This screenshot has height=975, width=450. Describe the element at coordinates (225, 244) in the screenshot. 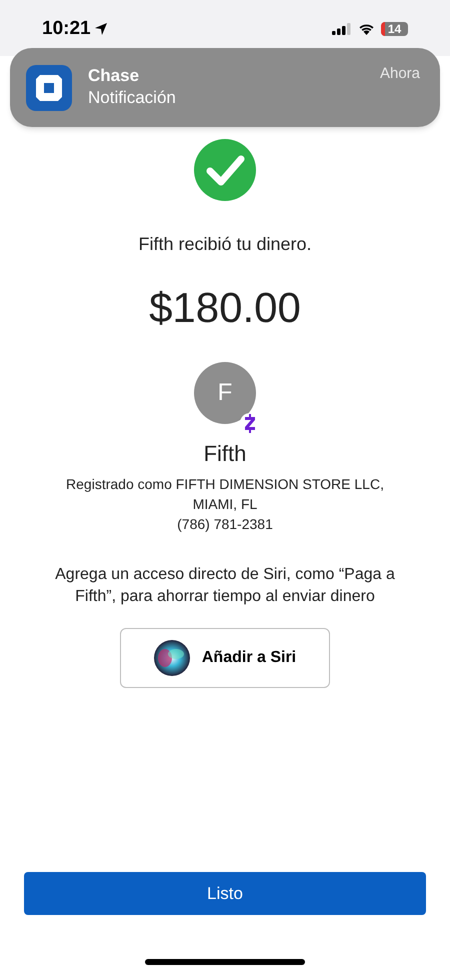

I see `confirmation-message: Fifth recibió tu dinero.` at that location.